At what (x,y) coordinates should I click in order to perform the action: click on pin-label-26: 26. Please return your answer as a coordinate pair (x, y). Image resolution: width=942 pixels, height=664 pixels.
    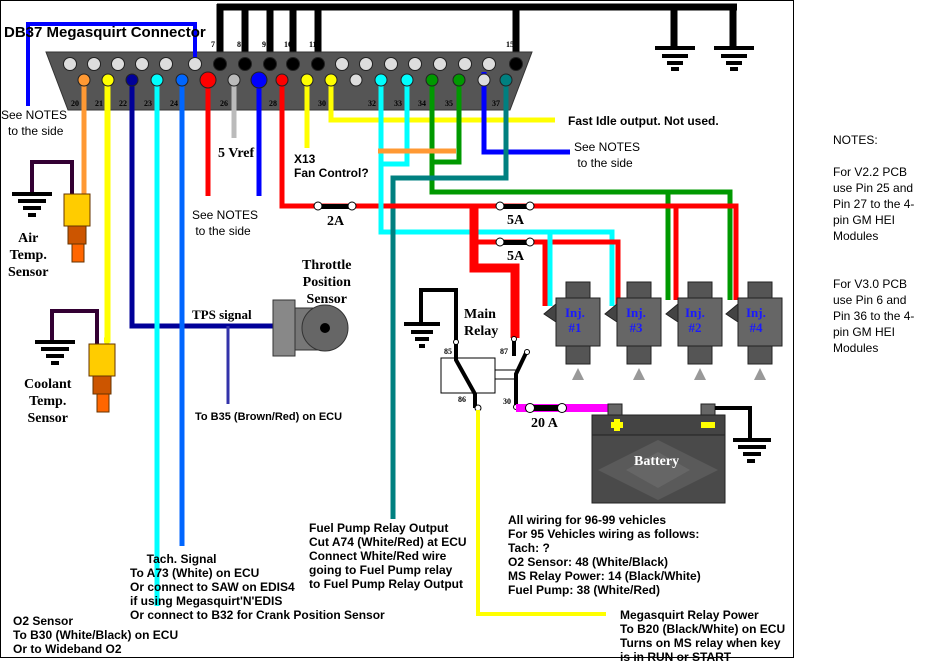
    Looking at the image, I should click on (224, 103).